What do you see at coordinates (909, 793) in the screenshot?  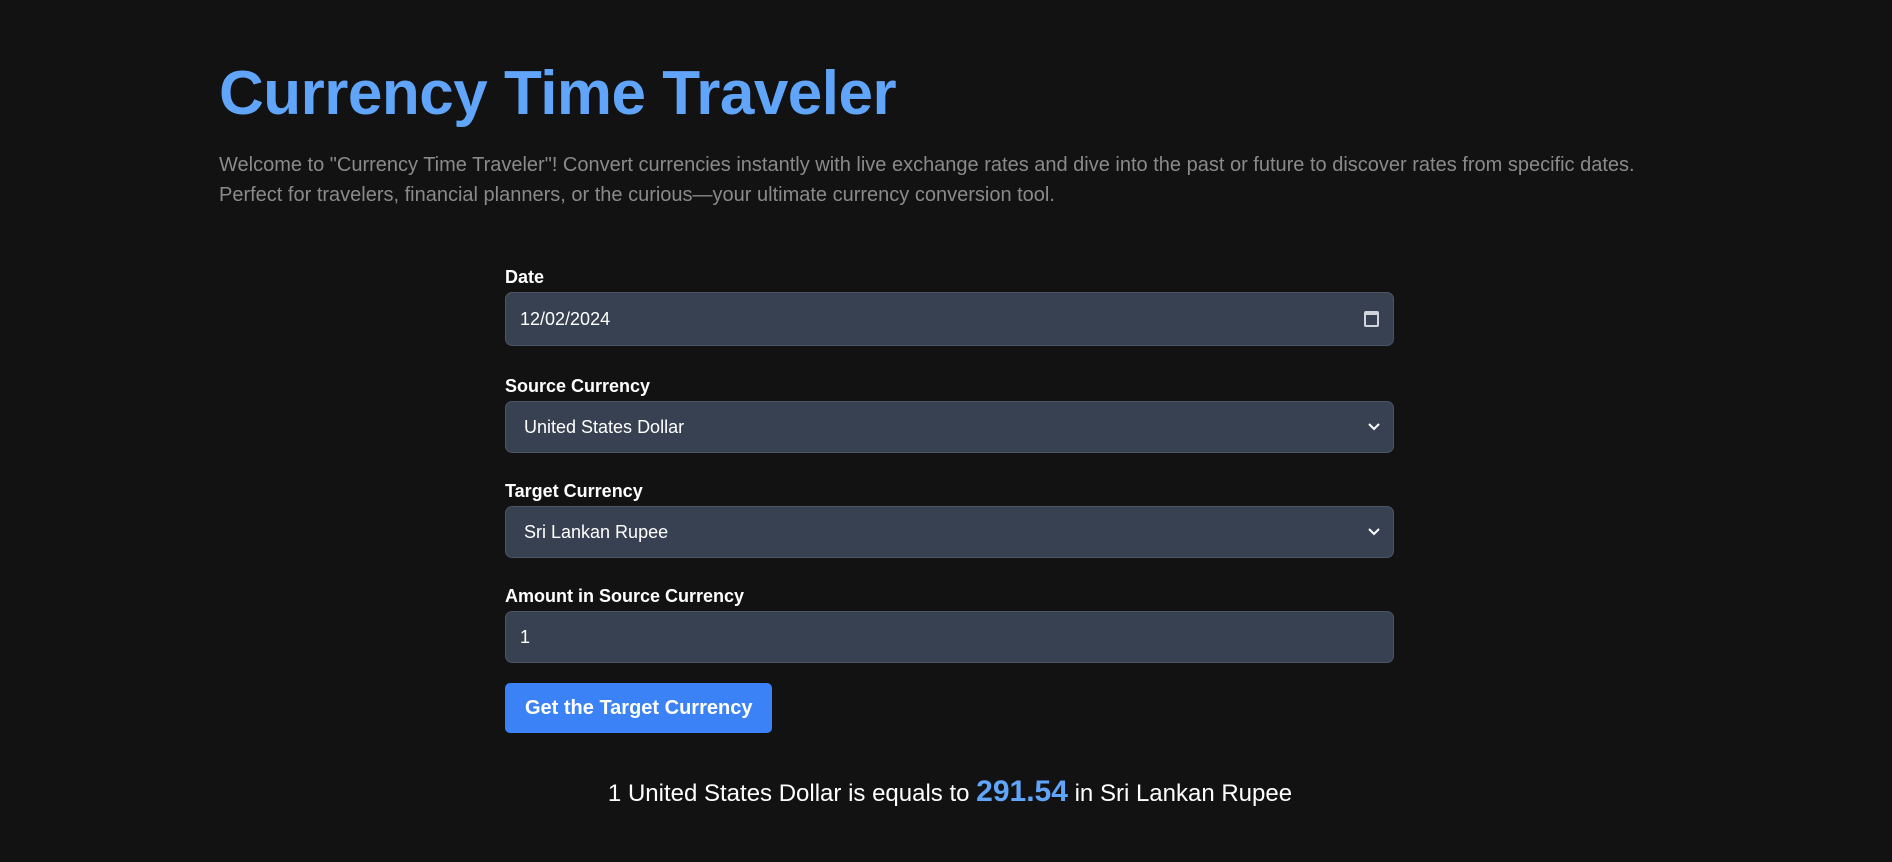 I see `result-connector: is equals to` at bounding box center [909, 793].